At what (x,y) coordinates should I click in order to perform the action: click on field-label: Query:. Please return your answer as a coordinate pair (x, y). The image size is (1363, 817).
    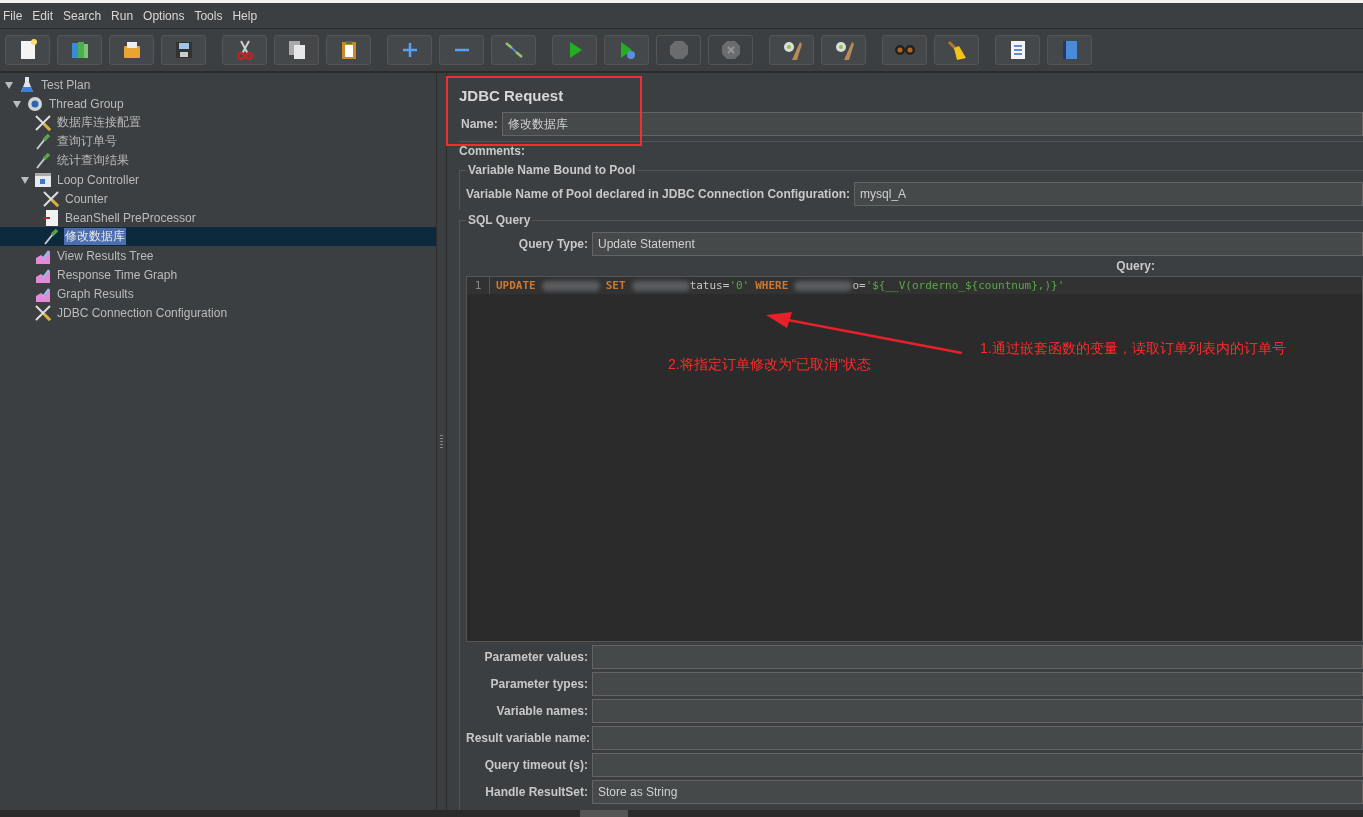
    Looking at the image, I should click on (1135, 266).